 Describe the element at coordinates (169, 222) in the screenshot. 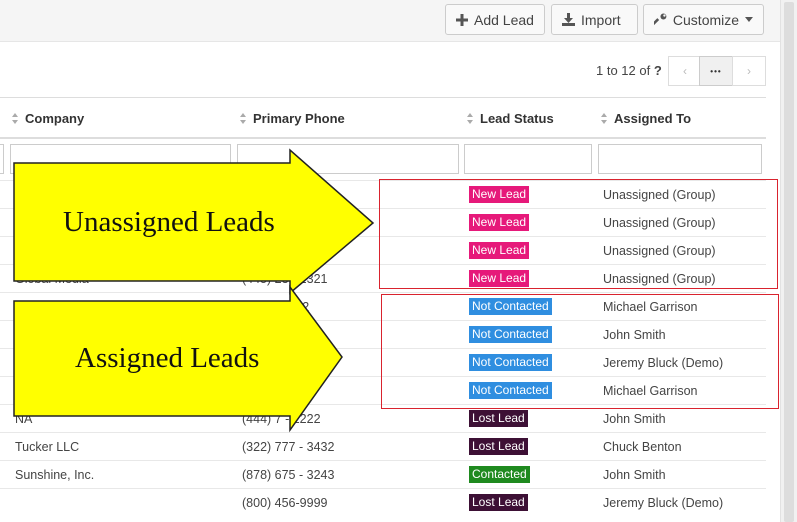

I see `unassigned-leads-label: Unassigned Leads` at that location.